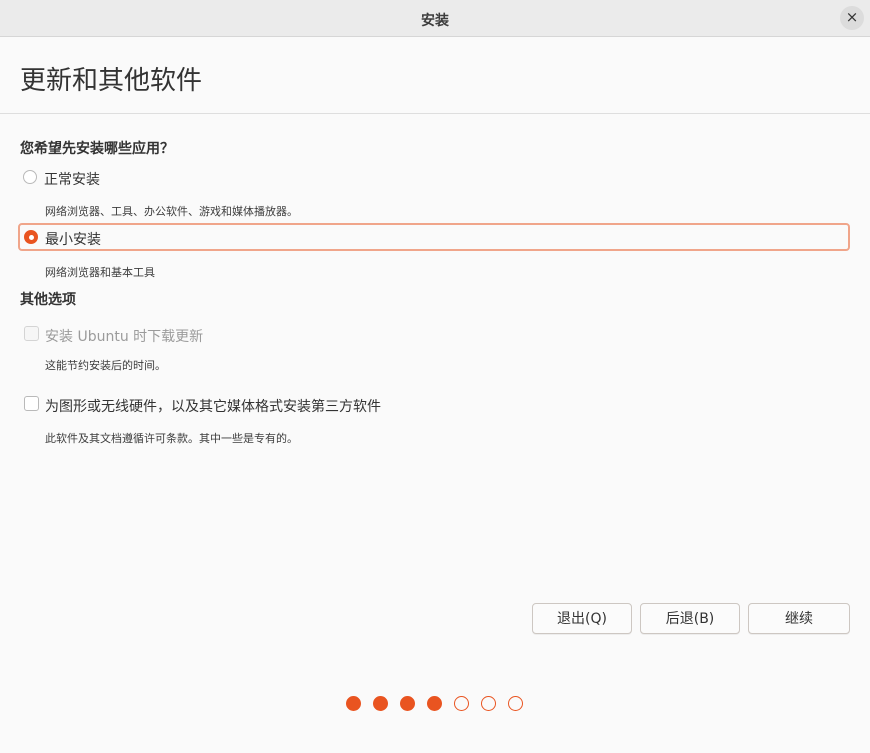 The width and height of the screenshot is (870, 753). What do you see at coordinates (799, 618) in the screenshot?
I see `continue-button: 继续` at bounding box center [799, 618].